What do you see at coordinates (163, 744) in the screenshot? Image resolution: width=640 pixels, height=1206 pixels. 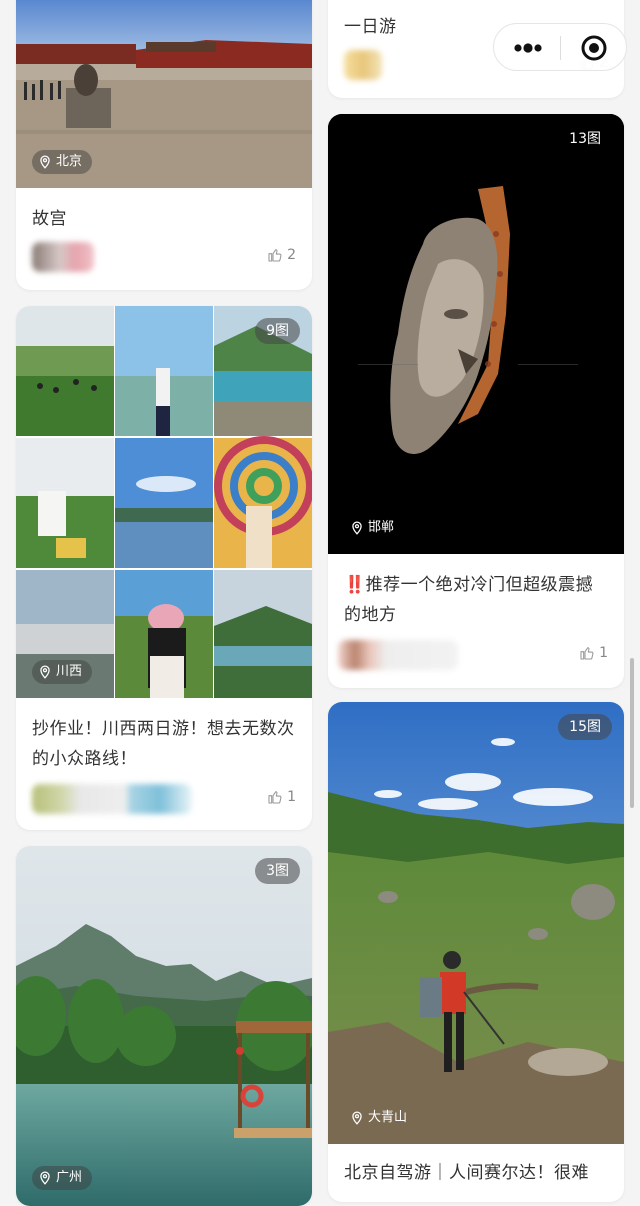 I see `post-title: 抄作业！川西两日游！想去无数次的小众路线！` at bounding box center [163, 744].